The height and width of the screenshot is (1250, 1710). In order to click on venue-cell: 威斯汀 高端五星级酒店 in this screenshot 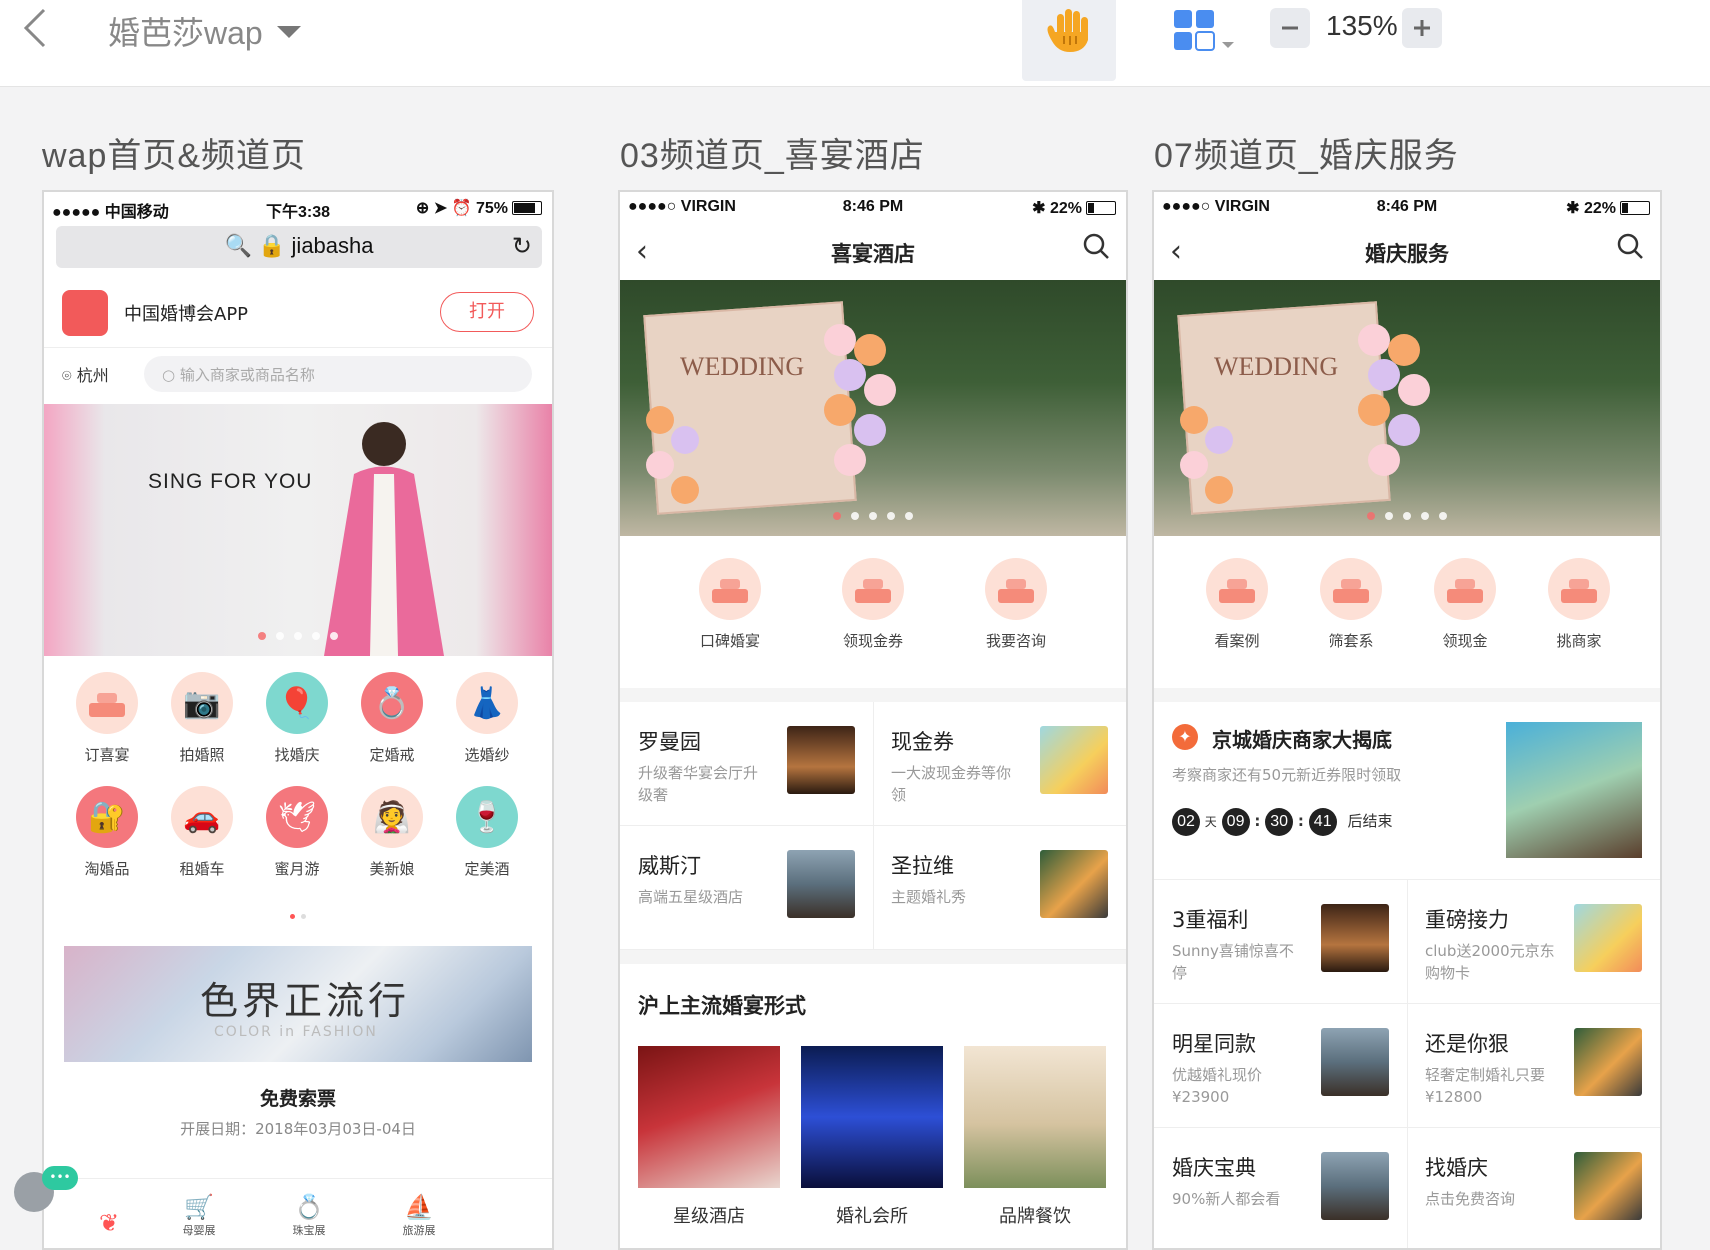, I will do `click(746, 888)`.